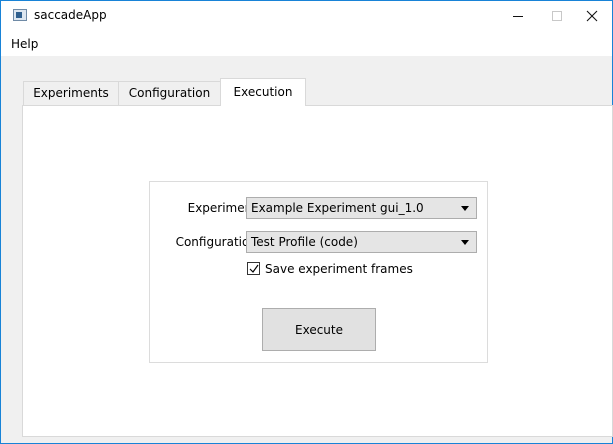 Image resolution: width=613 pixels, height=444 pixels. I want to click on configuration-select: Test Profile (code), so click(361, 242).